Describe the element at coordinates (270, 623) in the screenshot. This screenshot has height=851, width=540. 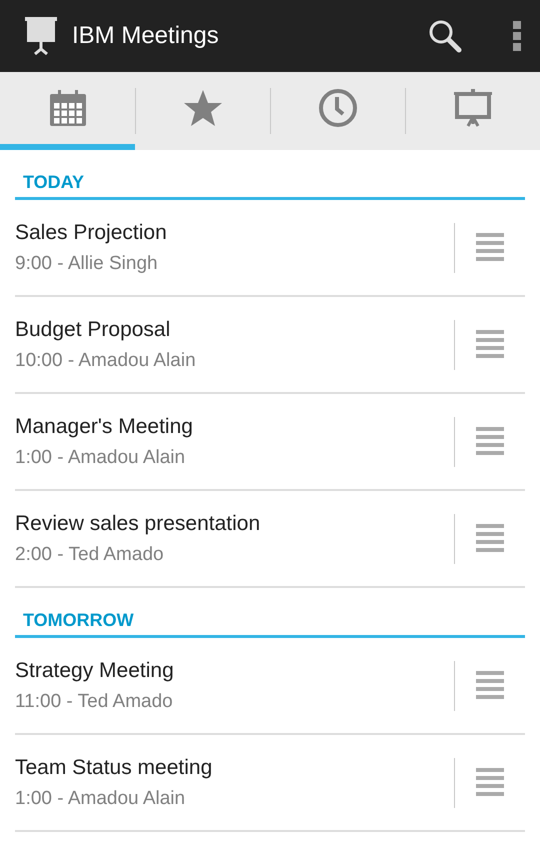
I see `section-header: TOMORROW` at that location.